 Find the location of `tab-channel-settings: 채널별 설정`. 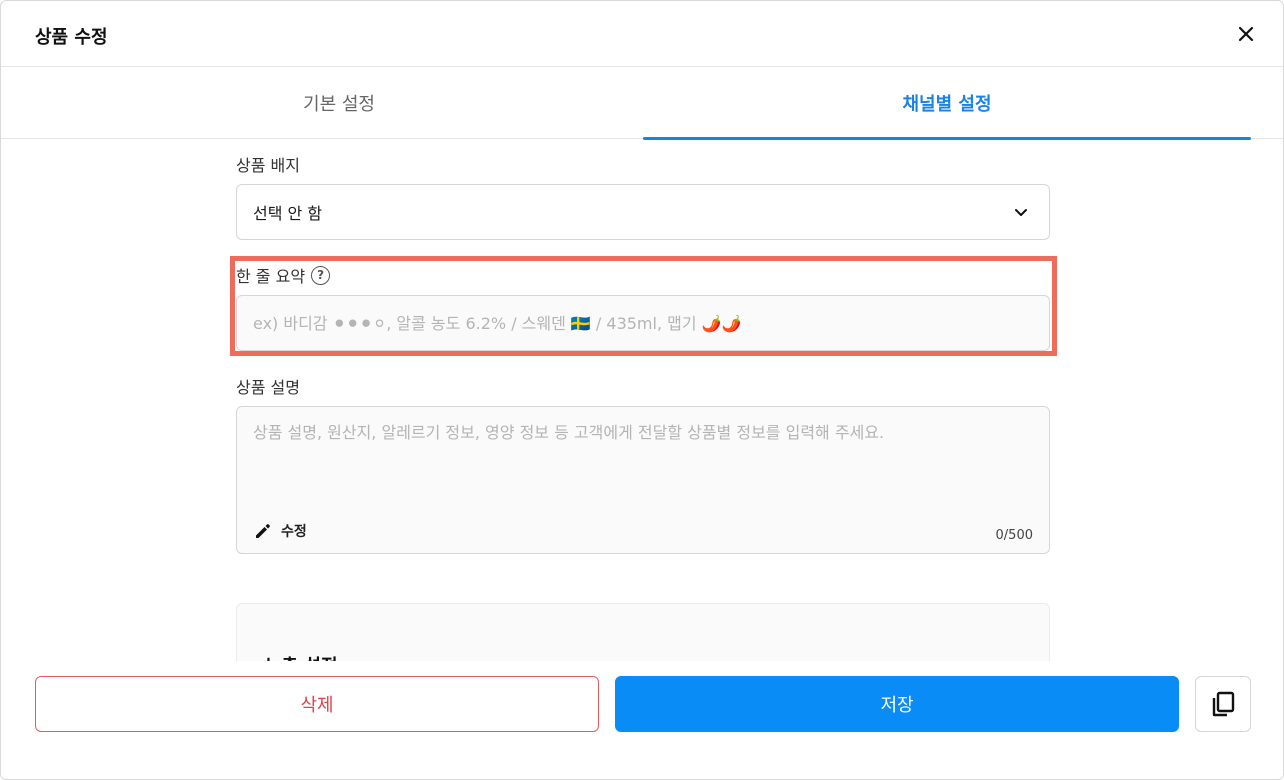

tab-channel-settings: 채널별 설정 is located at coordinates (947, 103).